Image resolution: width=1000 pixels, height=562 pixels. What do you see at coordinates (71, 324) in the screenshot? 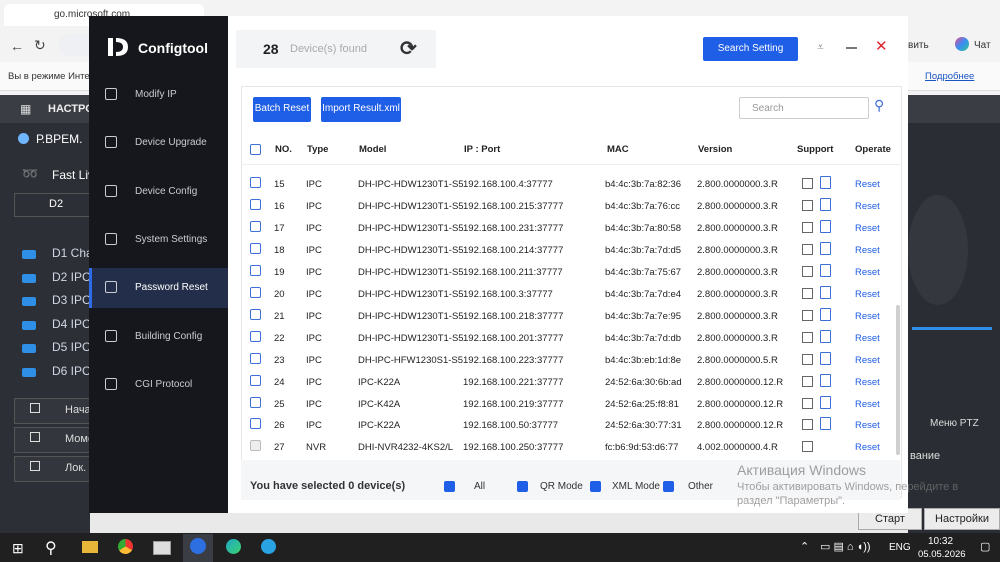
I see `bg-channel-item: D4 IPC` at bounding box center [71, 324].